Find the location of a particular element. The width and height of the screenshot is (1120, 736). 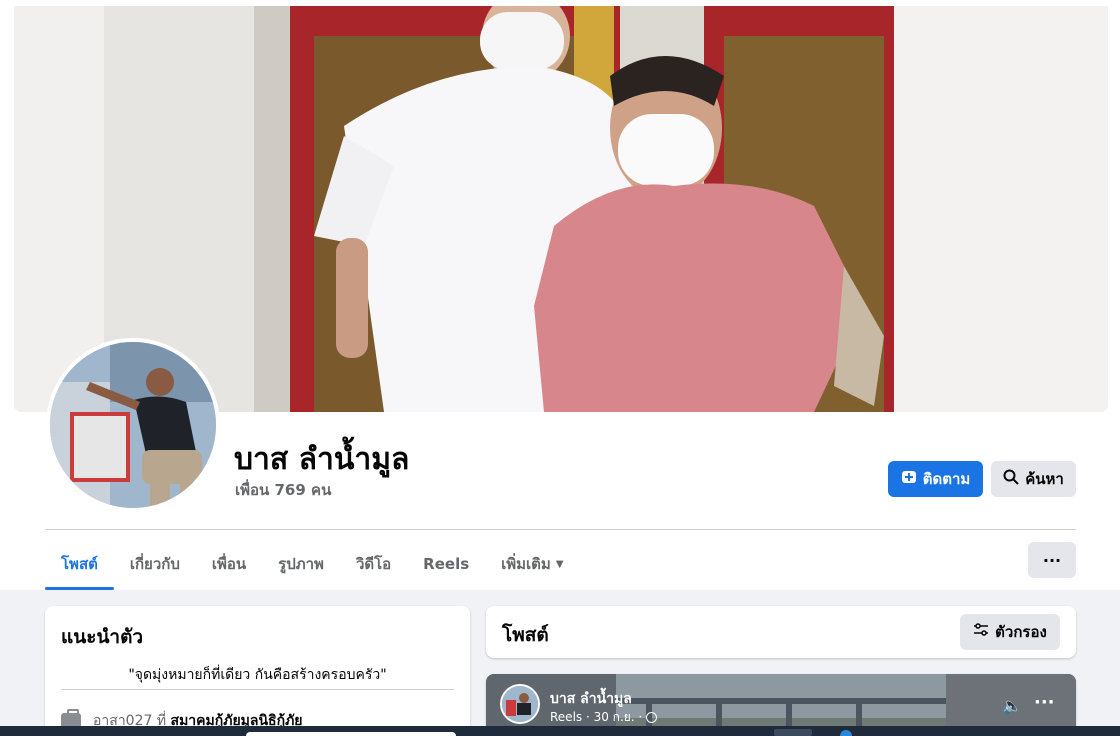

speaker-muted-icon: 🔈 is located at coordinates (1012, 705).